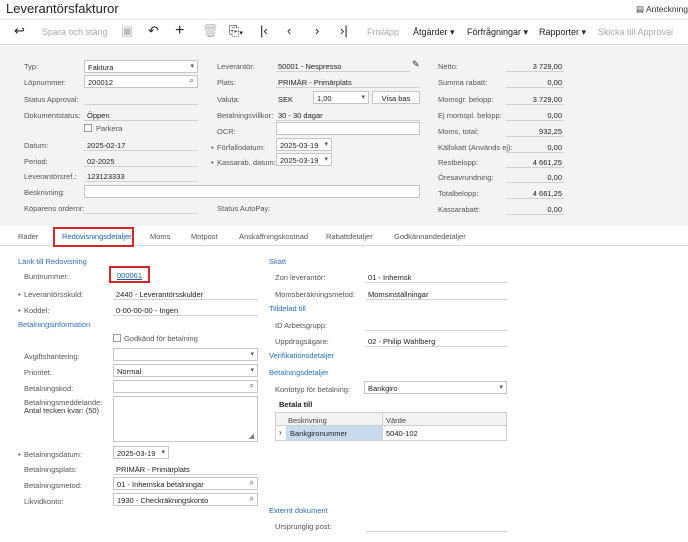 The height and width of the screenshot is (542, 688). What do you see at coordinates (141, 452) in the screenshot?
I see `payment-date-input: 2025-03-19 ▾` at bounding box center [141, 452].